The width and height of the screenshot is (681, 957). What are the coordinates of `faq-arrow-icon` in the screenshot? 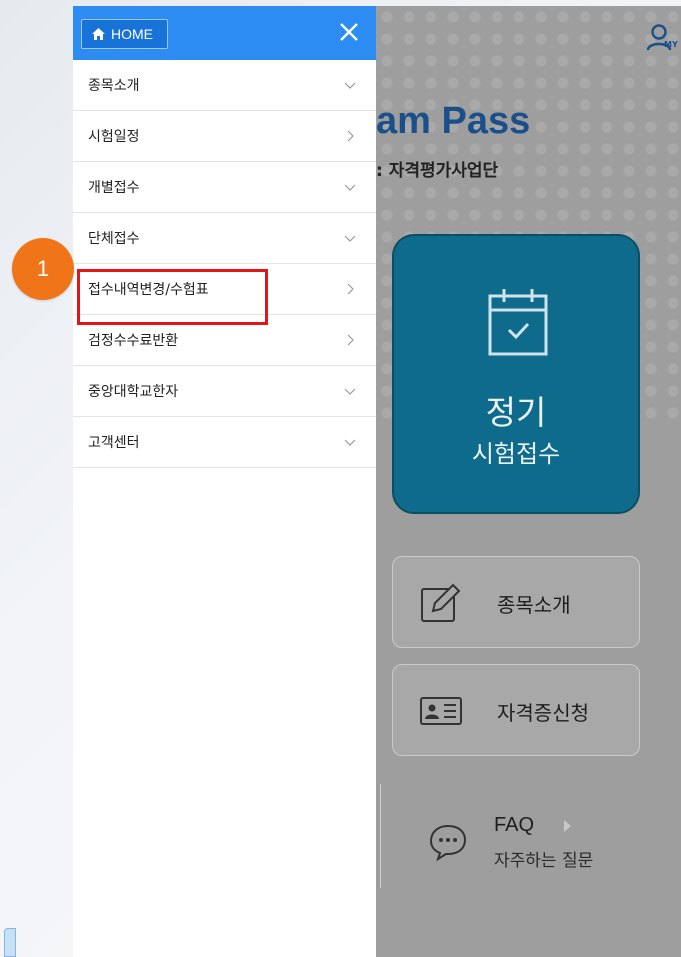 It's located at (567, 826).